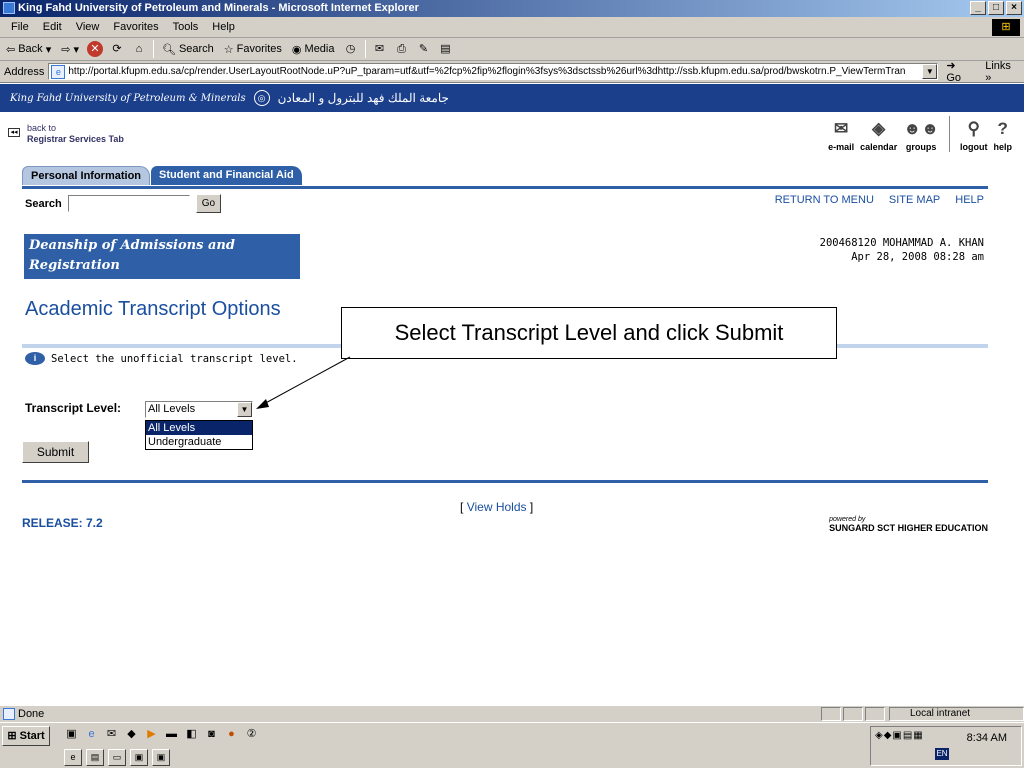 The image size is (1024, 768). Describe the element at coordinates (497, 507) in the screenshot. I see `view-holds-link: View Holds` at that location.